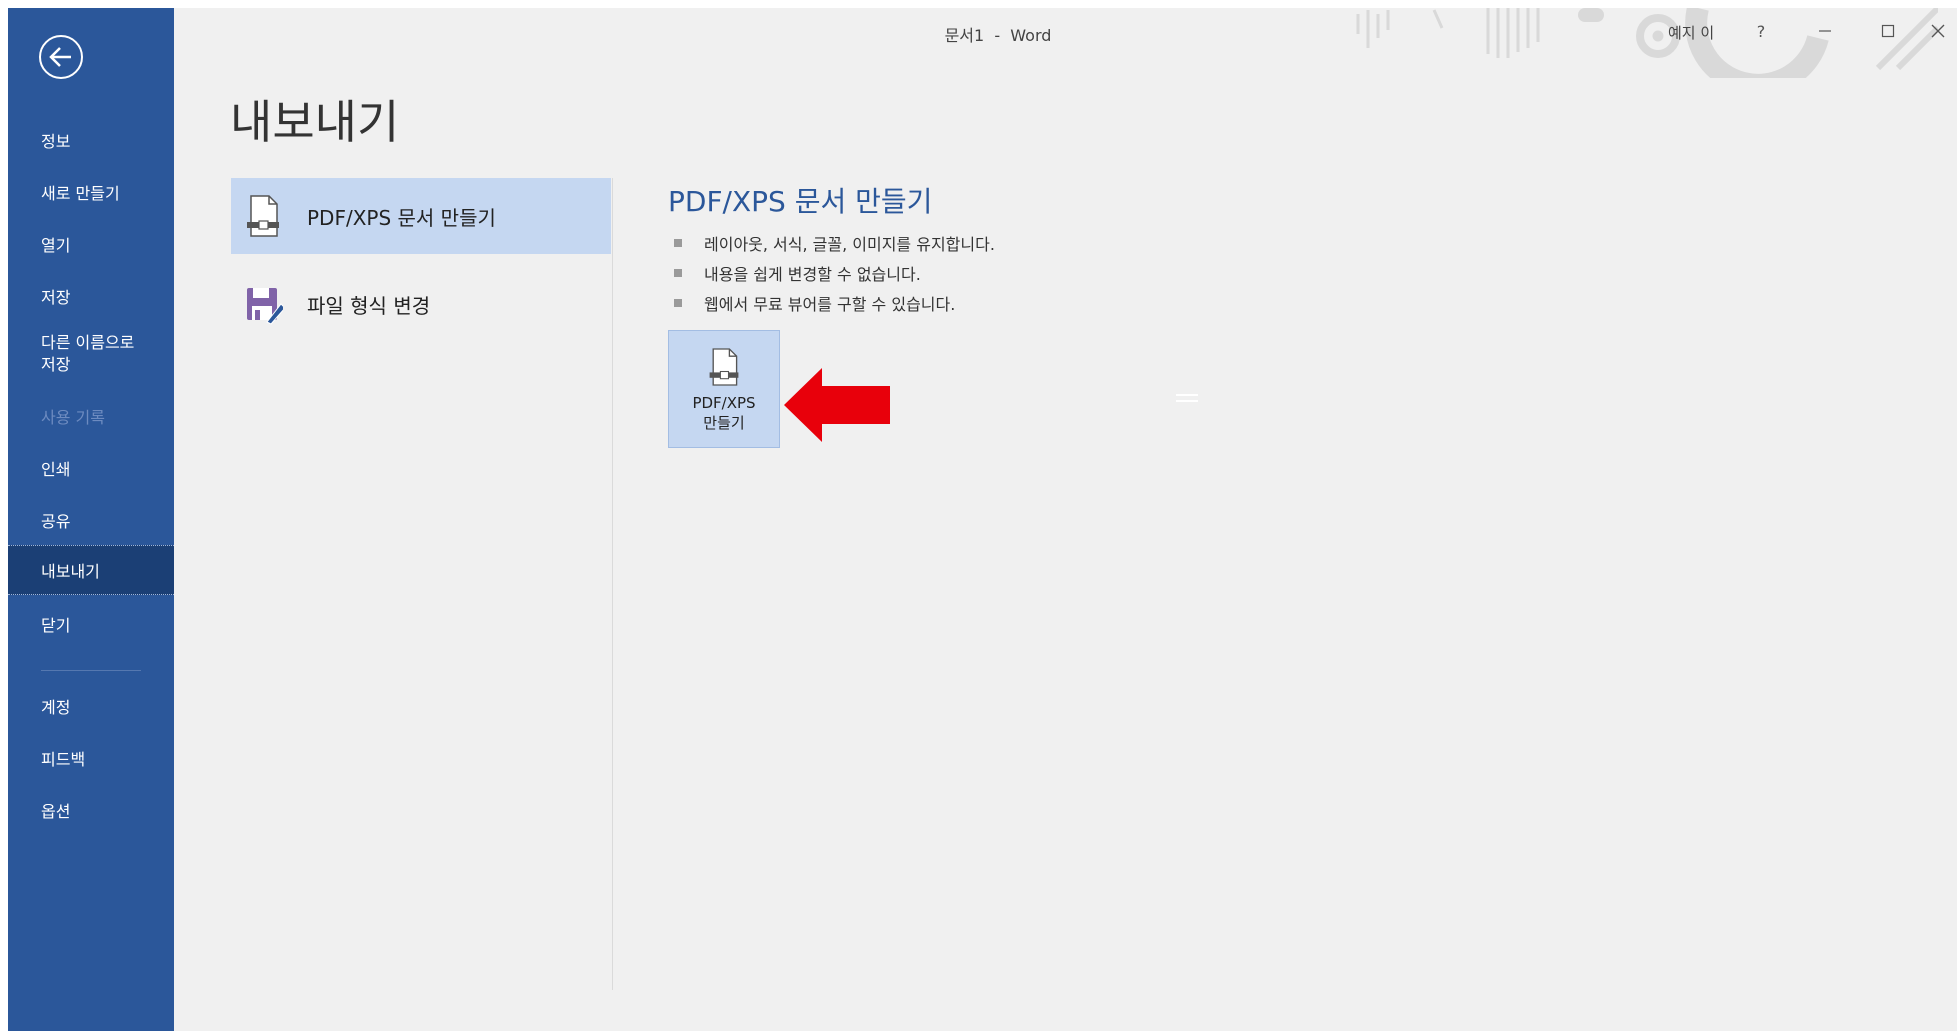 The width and height of the screenshot is (1957, 1031). Describe the element at coordinates (91, 296) in the screenshot. I see `sidebar-item-save: 저장` at that location.